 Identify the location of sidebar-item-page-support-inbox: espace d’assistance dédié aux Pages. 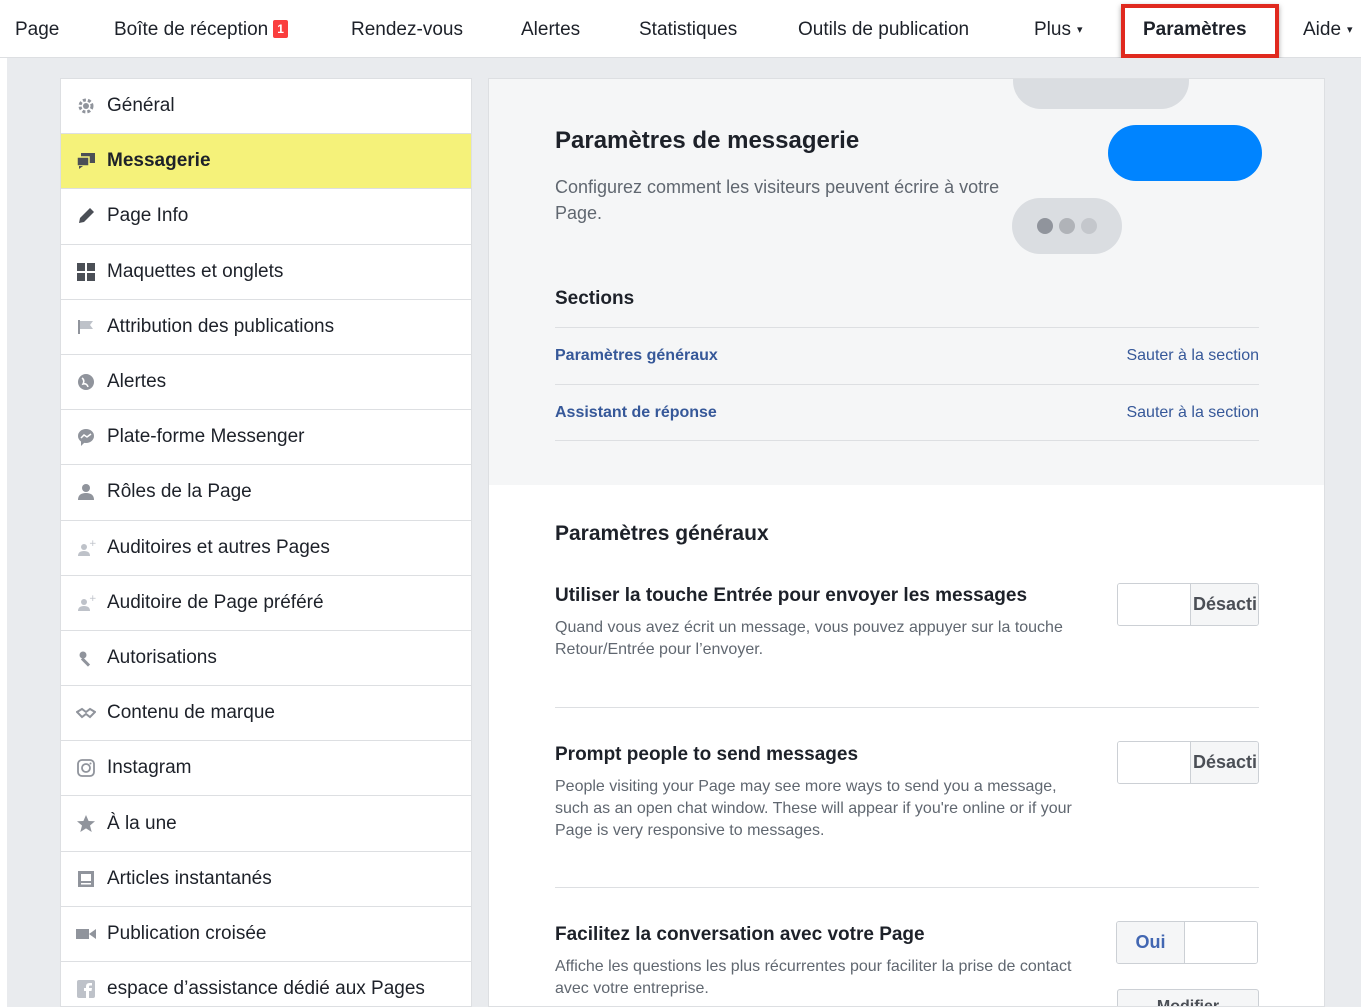
(266, 984).